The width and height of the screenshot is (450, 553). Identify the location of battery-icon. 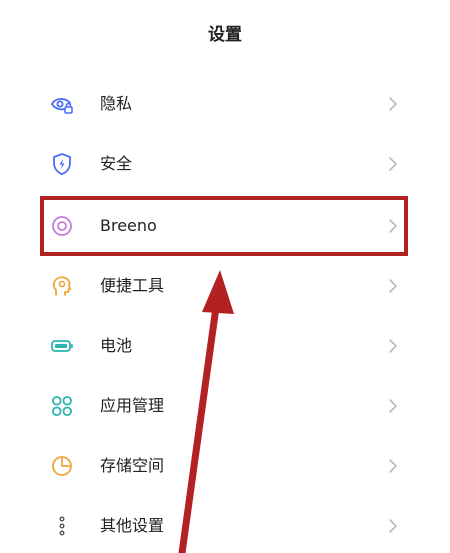
(62, 346).